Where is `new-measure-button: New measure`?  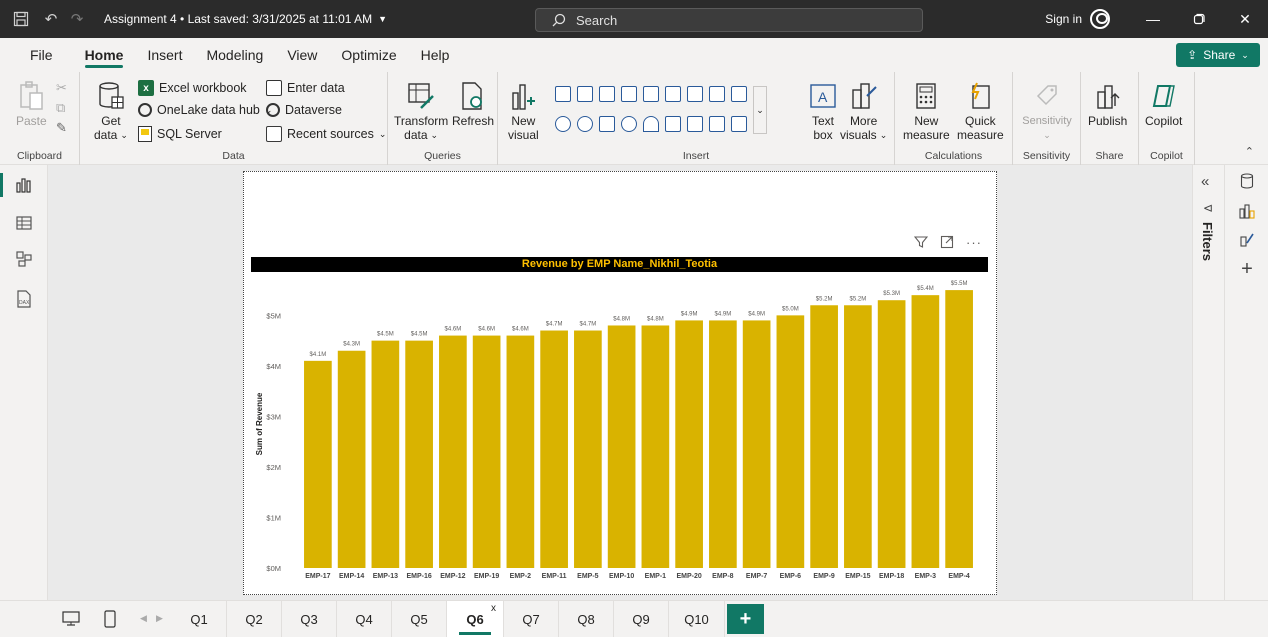 new-measure-button: New measure is located at coordinates (926, 111).